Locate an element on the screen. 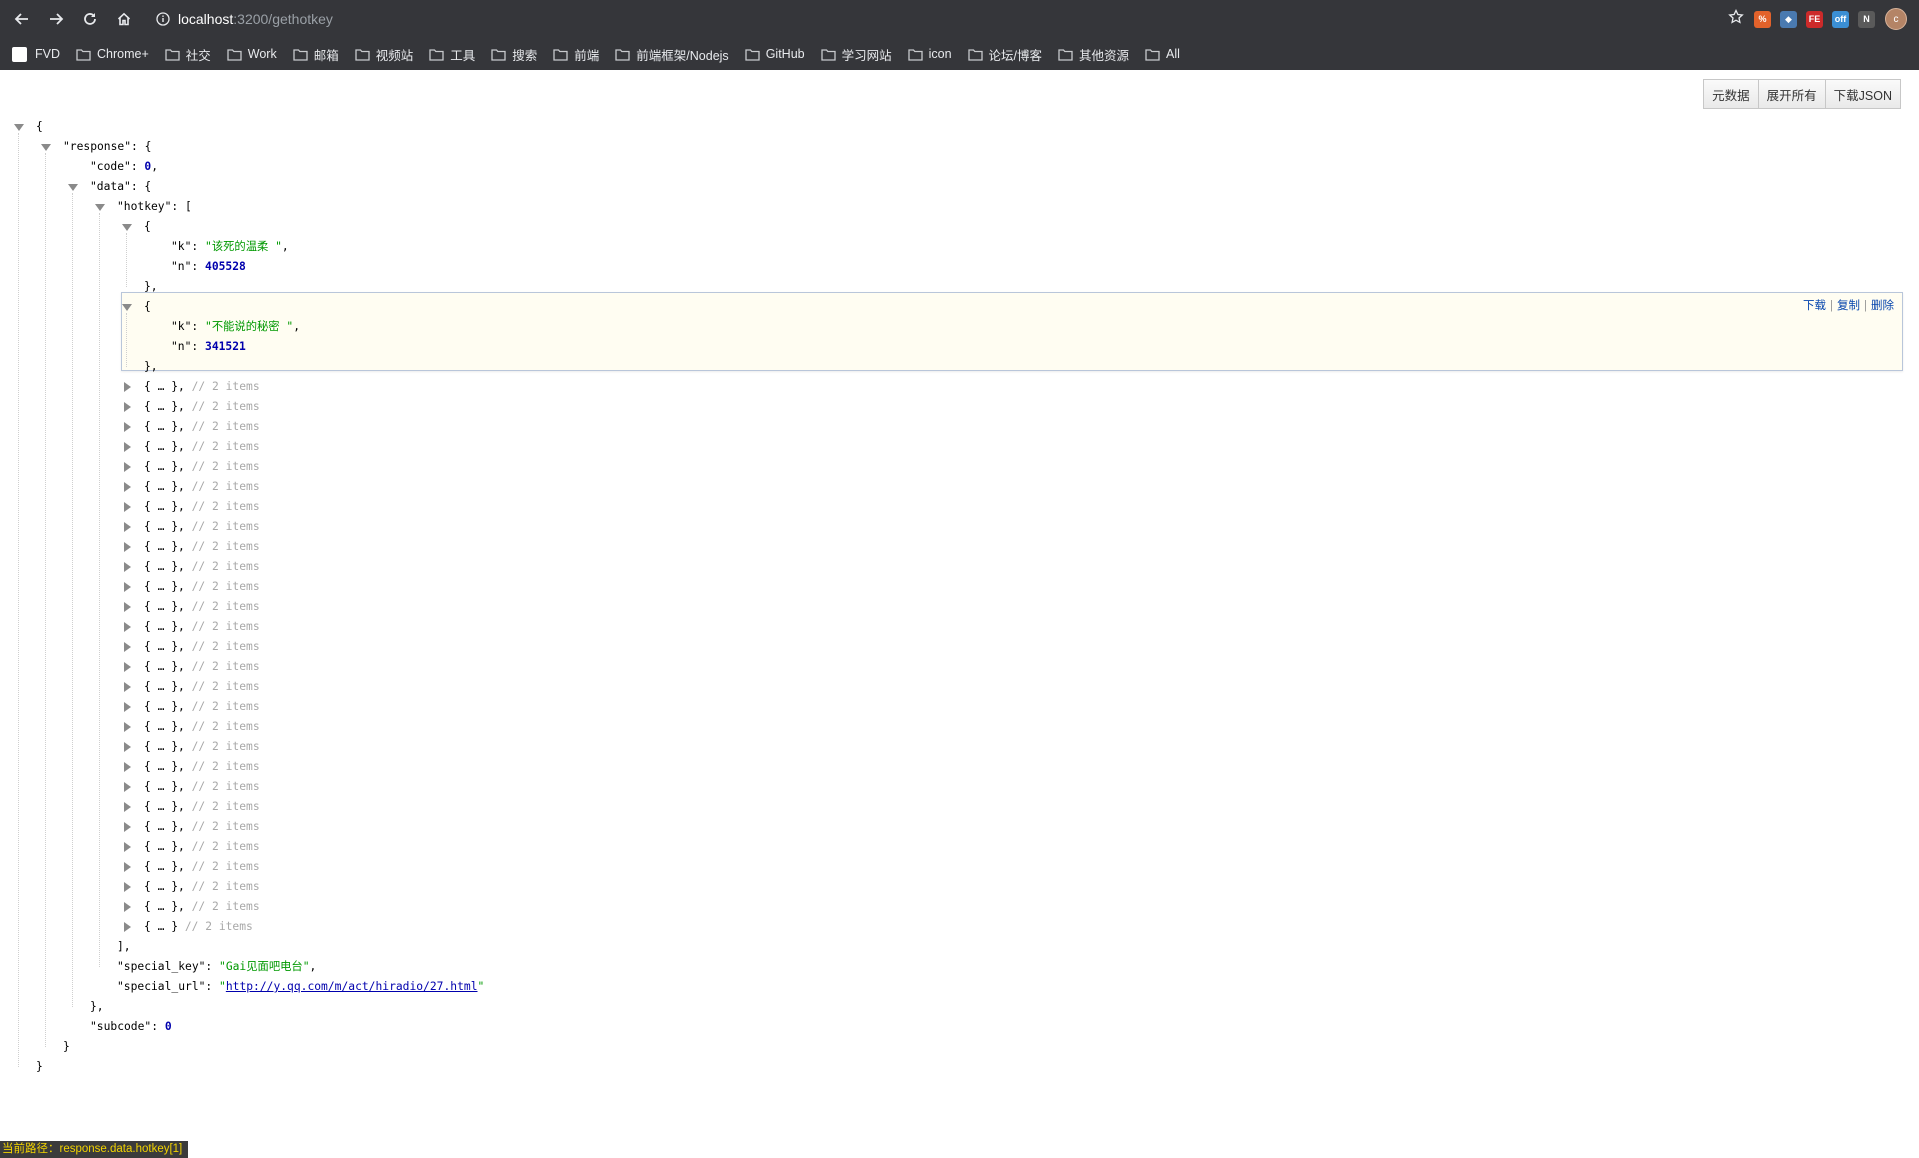 The height and width of the screenshot is (1158, 1919). back-button is located at coordinates (22, 19).